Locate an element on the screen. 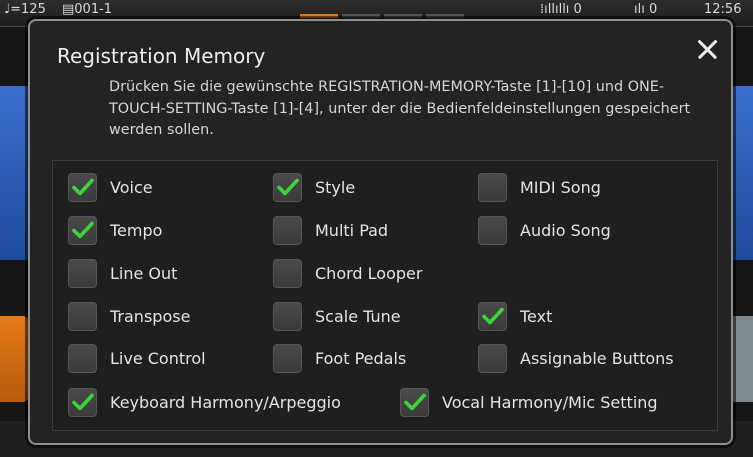  checkbox-line-out: Line Out is located at coordinates (122, 273).